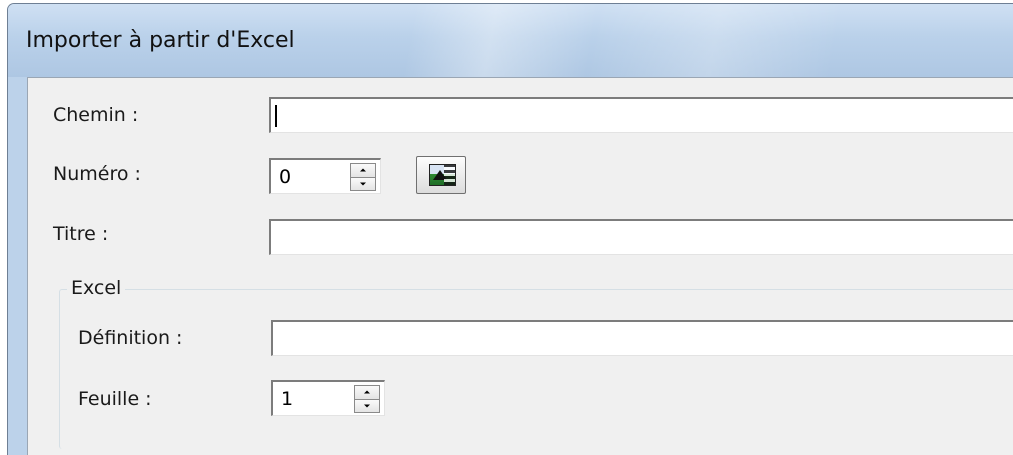 This screenshot has width=1013, height=455. What do you see at coordinates (130, 338) in the screenshot?
I see `definition-label: Définition :` at bounding box center [130, 338].